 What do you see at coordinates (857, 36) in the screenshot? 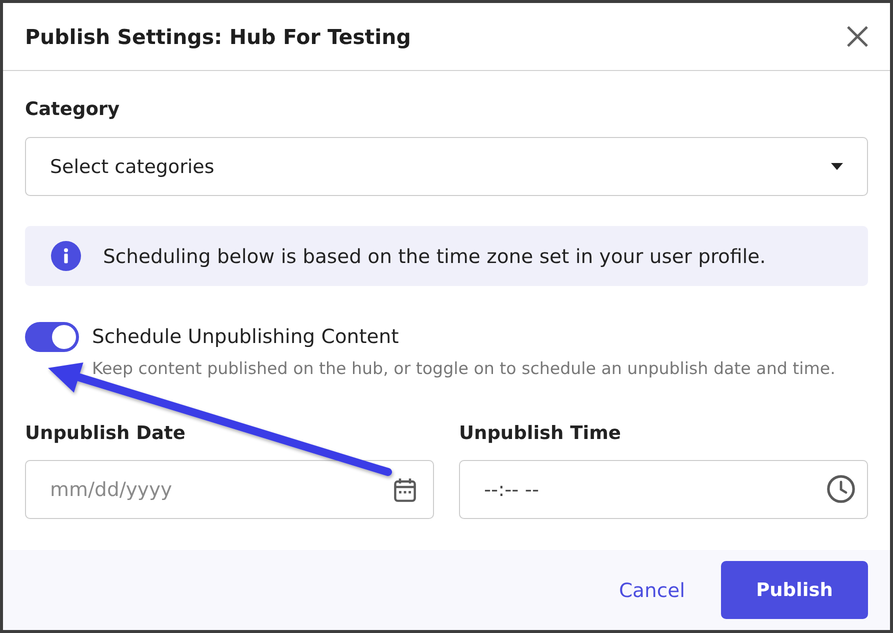
I see `close-icon` at bounding box center [857, 36].